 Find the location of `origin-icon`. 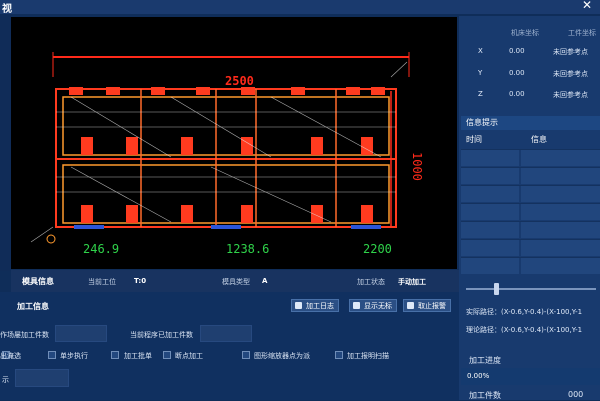

origin-icon is located at coordinates (51, 239).